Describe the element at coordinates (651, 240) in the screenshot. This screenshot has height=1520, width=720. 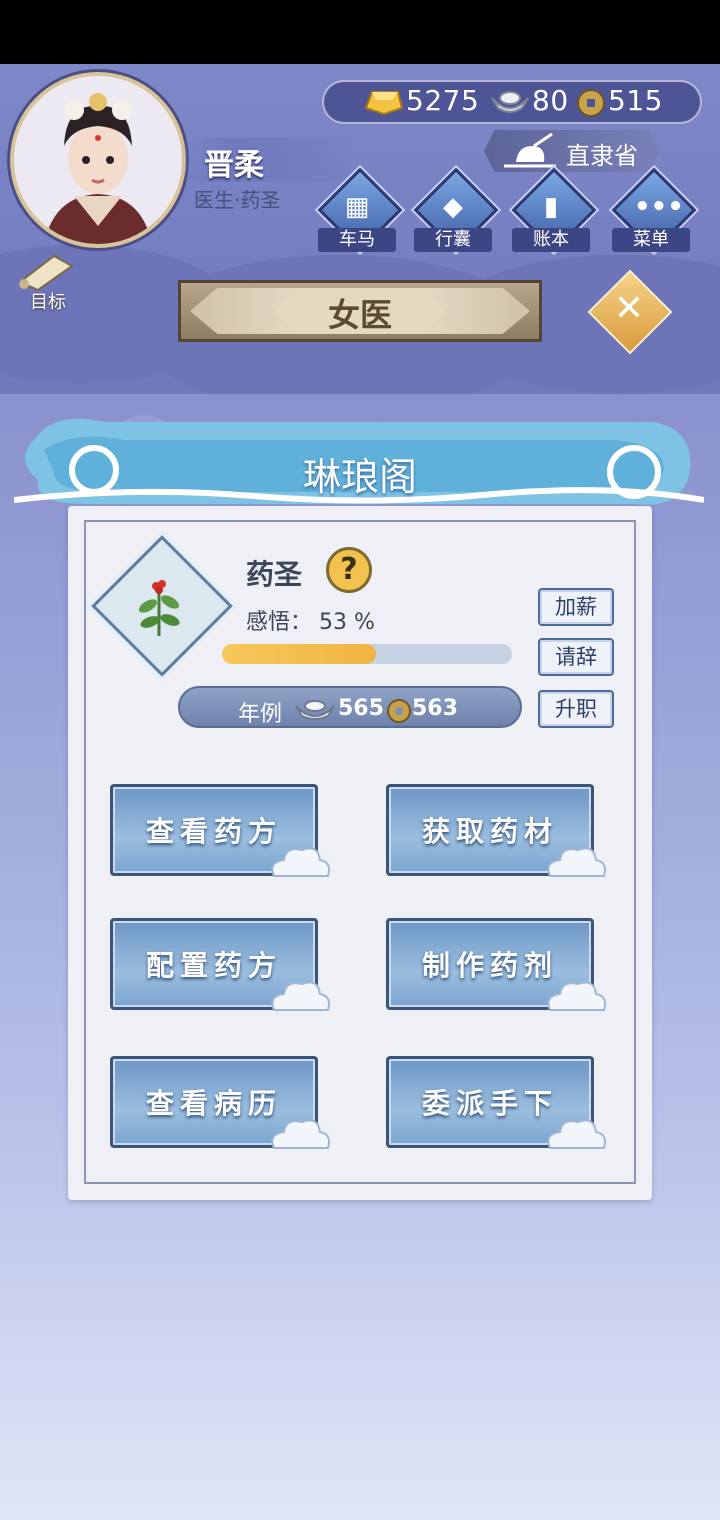
I see `nav-label: 菜单` at that location.